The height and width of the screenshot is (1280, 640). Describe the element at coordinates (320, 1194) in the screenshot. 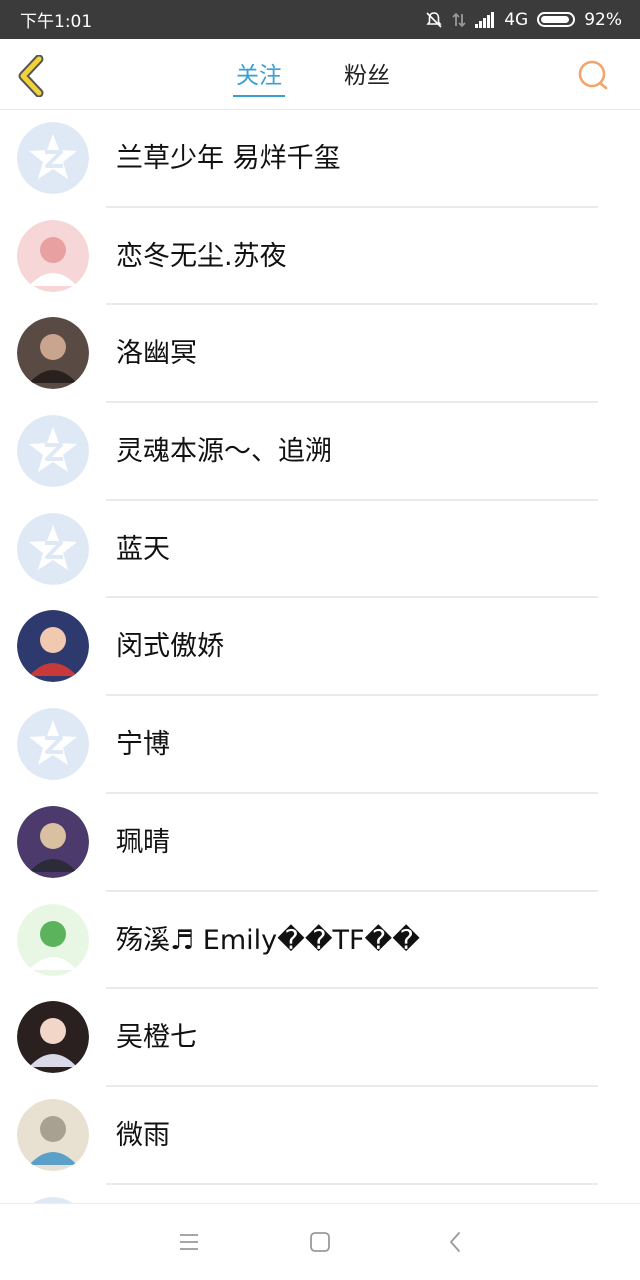

I see `list-item` at that location.